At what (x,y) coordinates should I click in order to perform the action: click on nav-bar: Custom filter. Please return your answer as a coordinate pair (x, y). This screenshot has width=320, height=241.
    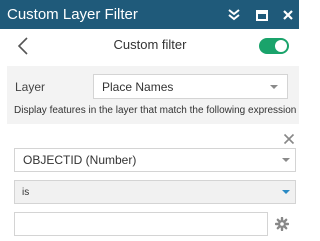
    Looking at the image, I should click on (149, 45).